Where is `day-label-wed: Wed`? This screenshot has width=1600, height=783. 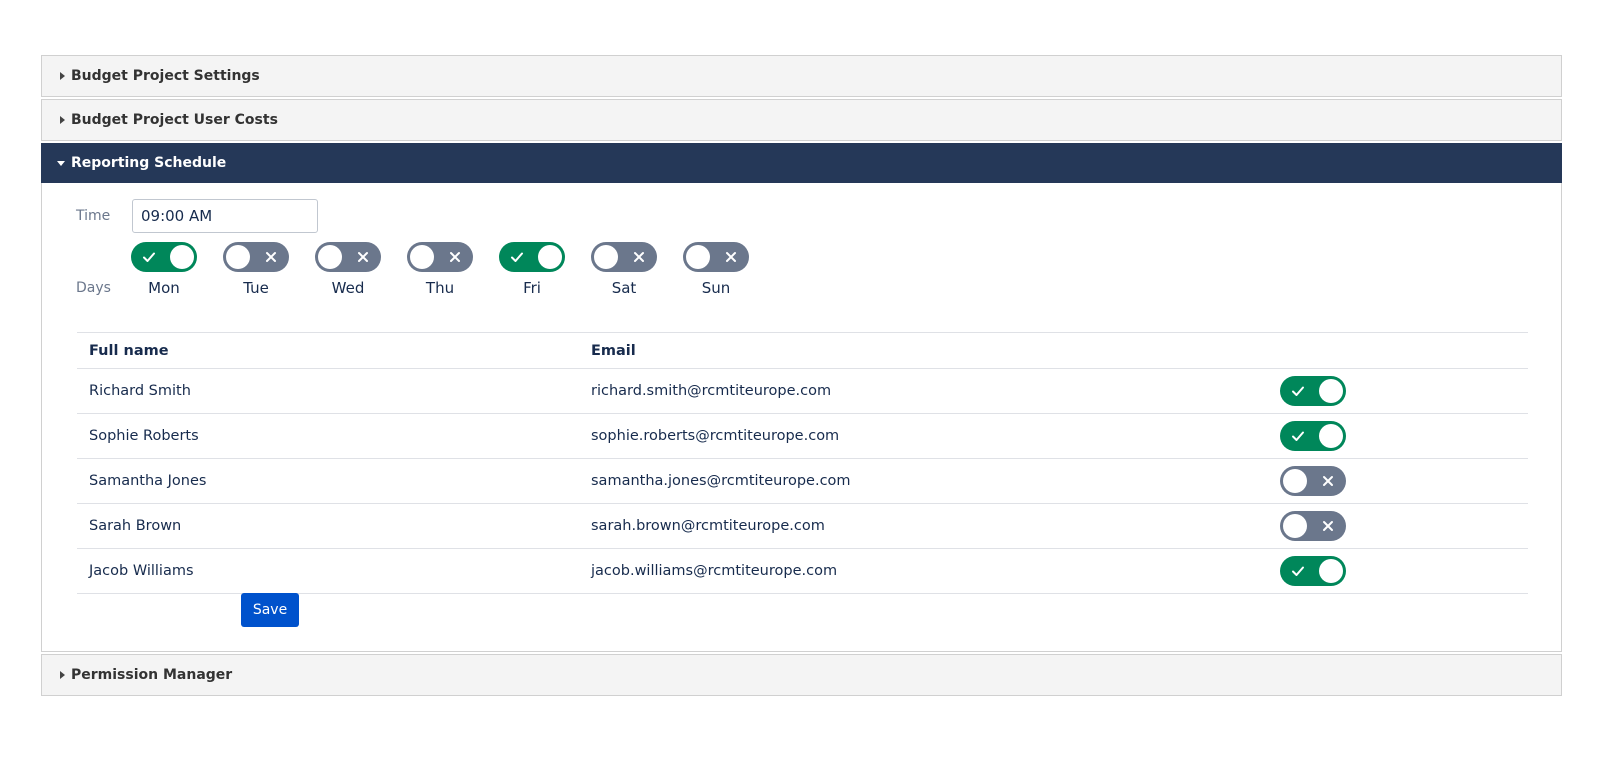 day-label-wed: Wed is located at coordinates (348, 288).